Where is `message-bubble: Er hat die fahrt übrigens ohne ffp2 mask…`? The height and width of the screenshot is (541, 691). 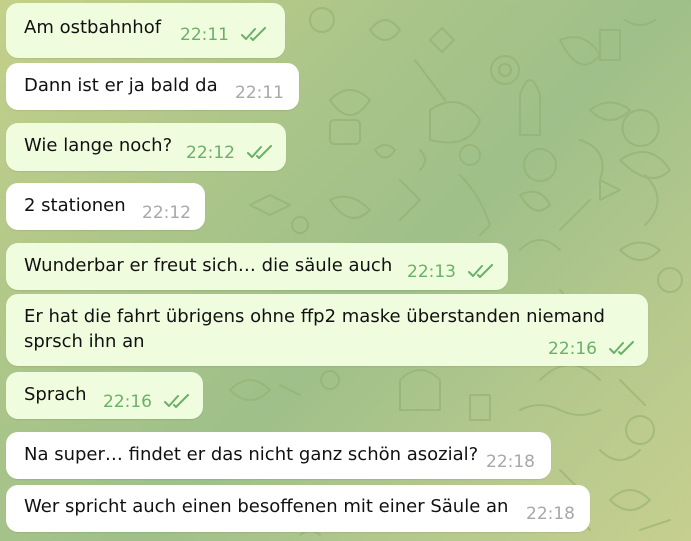 message-bubble: Er hat die fahrt übrigens ohne ffp2 mask… is located at coordinates (327, 330).